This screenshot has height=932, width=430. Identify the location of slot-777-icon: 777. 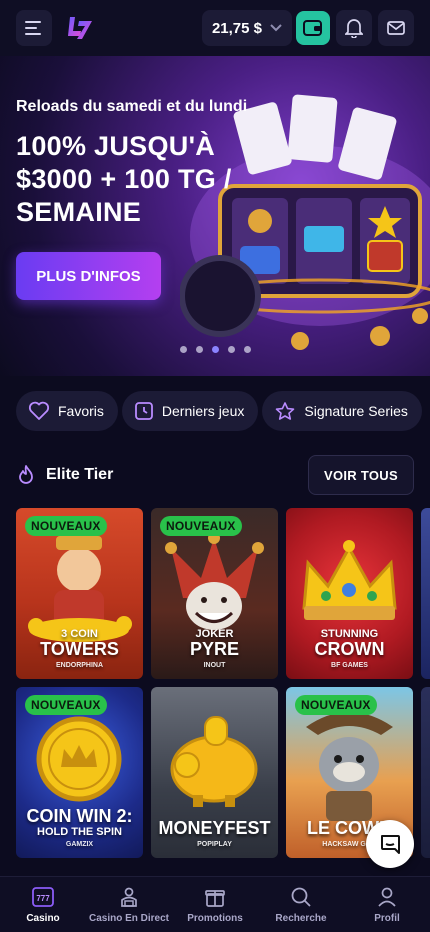
(43, 896).